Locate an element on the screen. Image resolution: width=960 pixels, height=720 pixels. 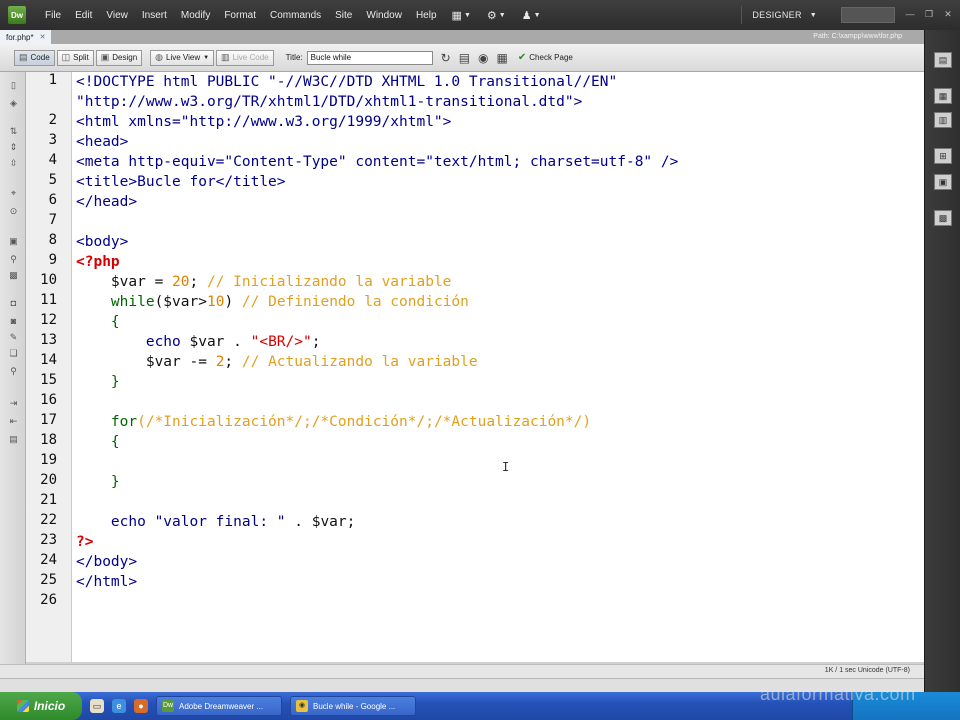
menu-help: Help is located at coordinates (426, 15).